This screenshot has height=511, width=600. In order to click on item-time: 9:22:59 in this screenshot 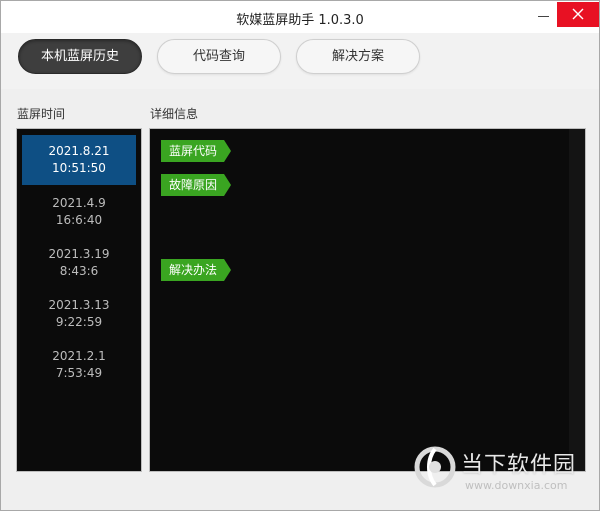, I will do `click(79, 322)`.